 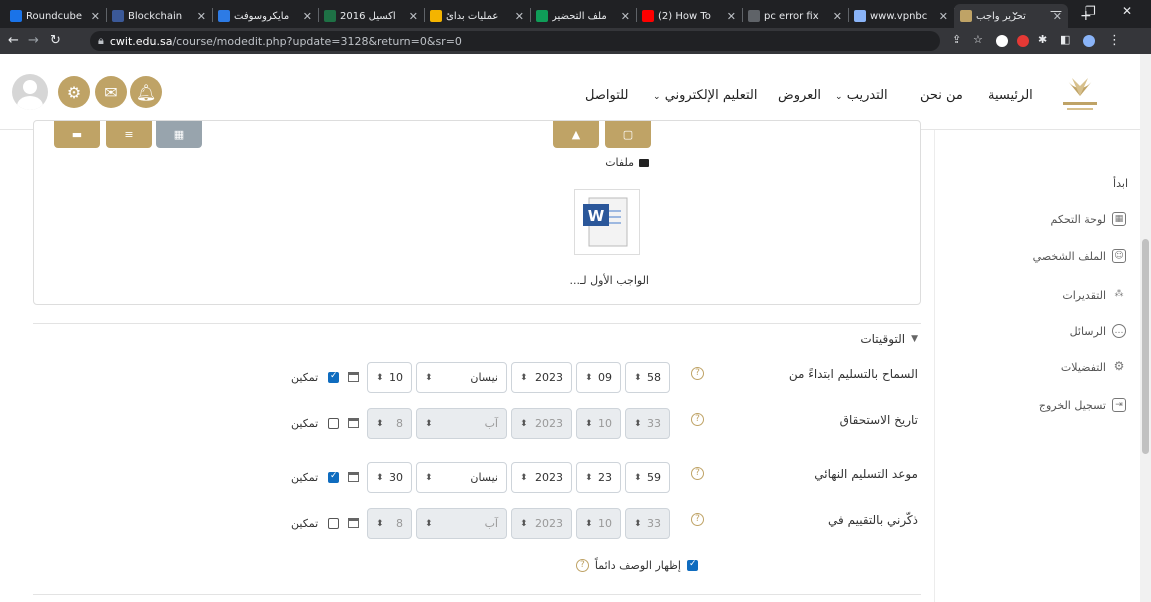 What do you see at coordinates (1084, 295) in the screenshot?
I see `sidebar-item-label: التقديرات` at bounding box center [1084, 295].